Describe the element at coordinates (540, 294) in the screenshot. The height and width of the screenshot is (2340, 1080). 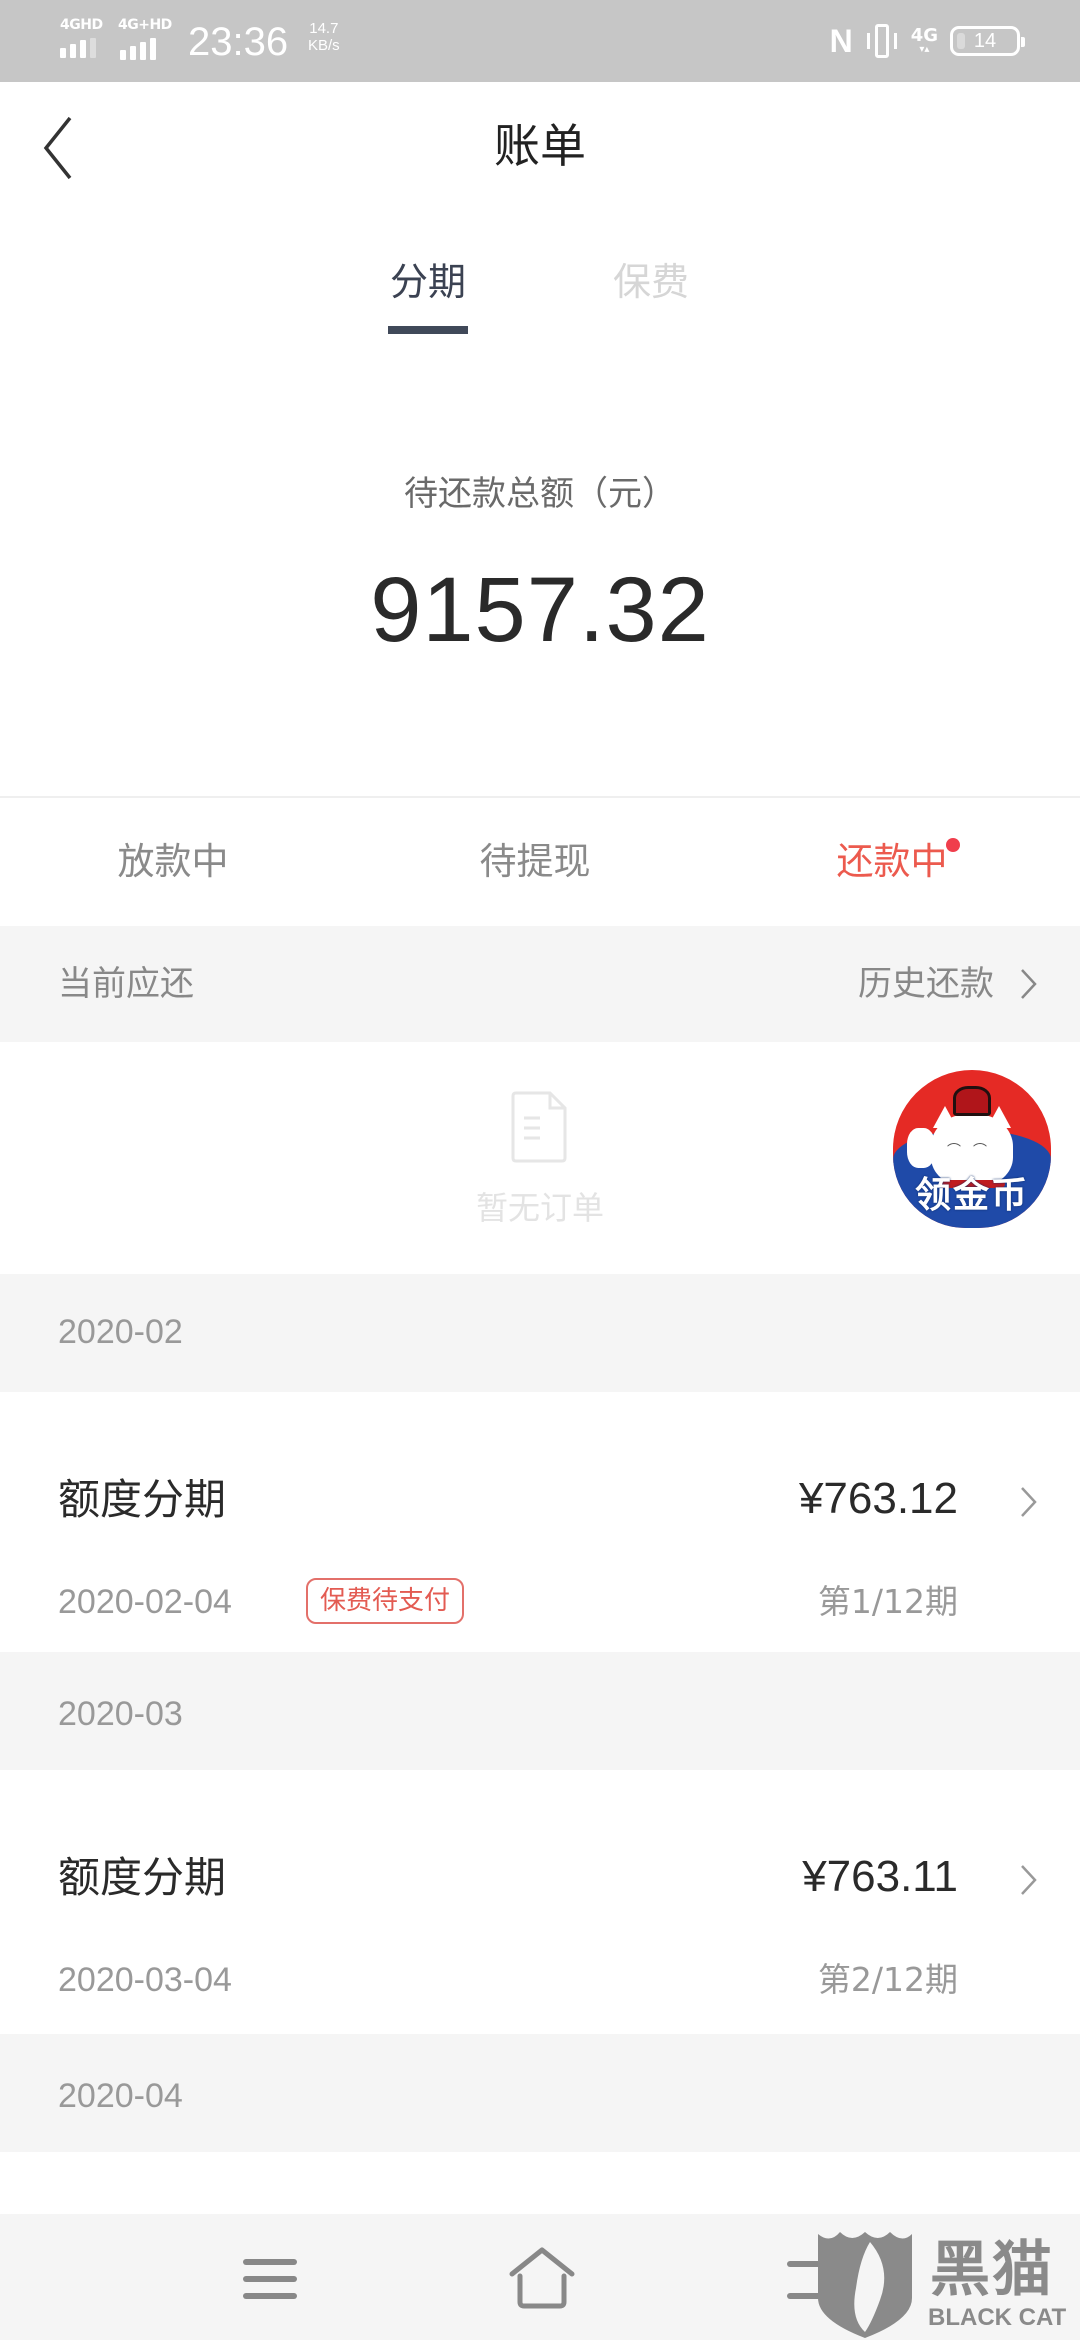
I see `segment-tabs: 分期 保费` at that location.